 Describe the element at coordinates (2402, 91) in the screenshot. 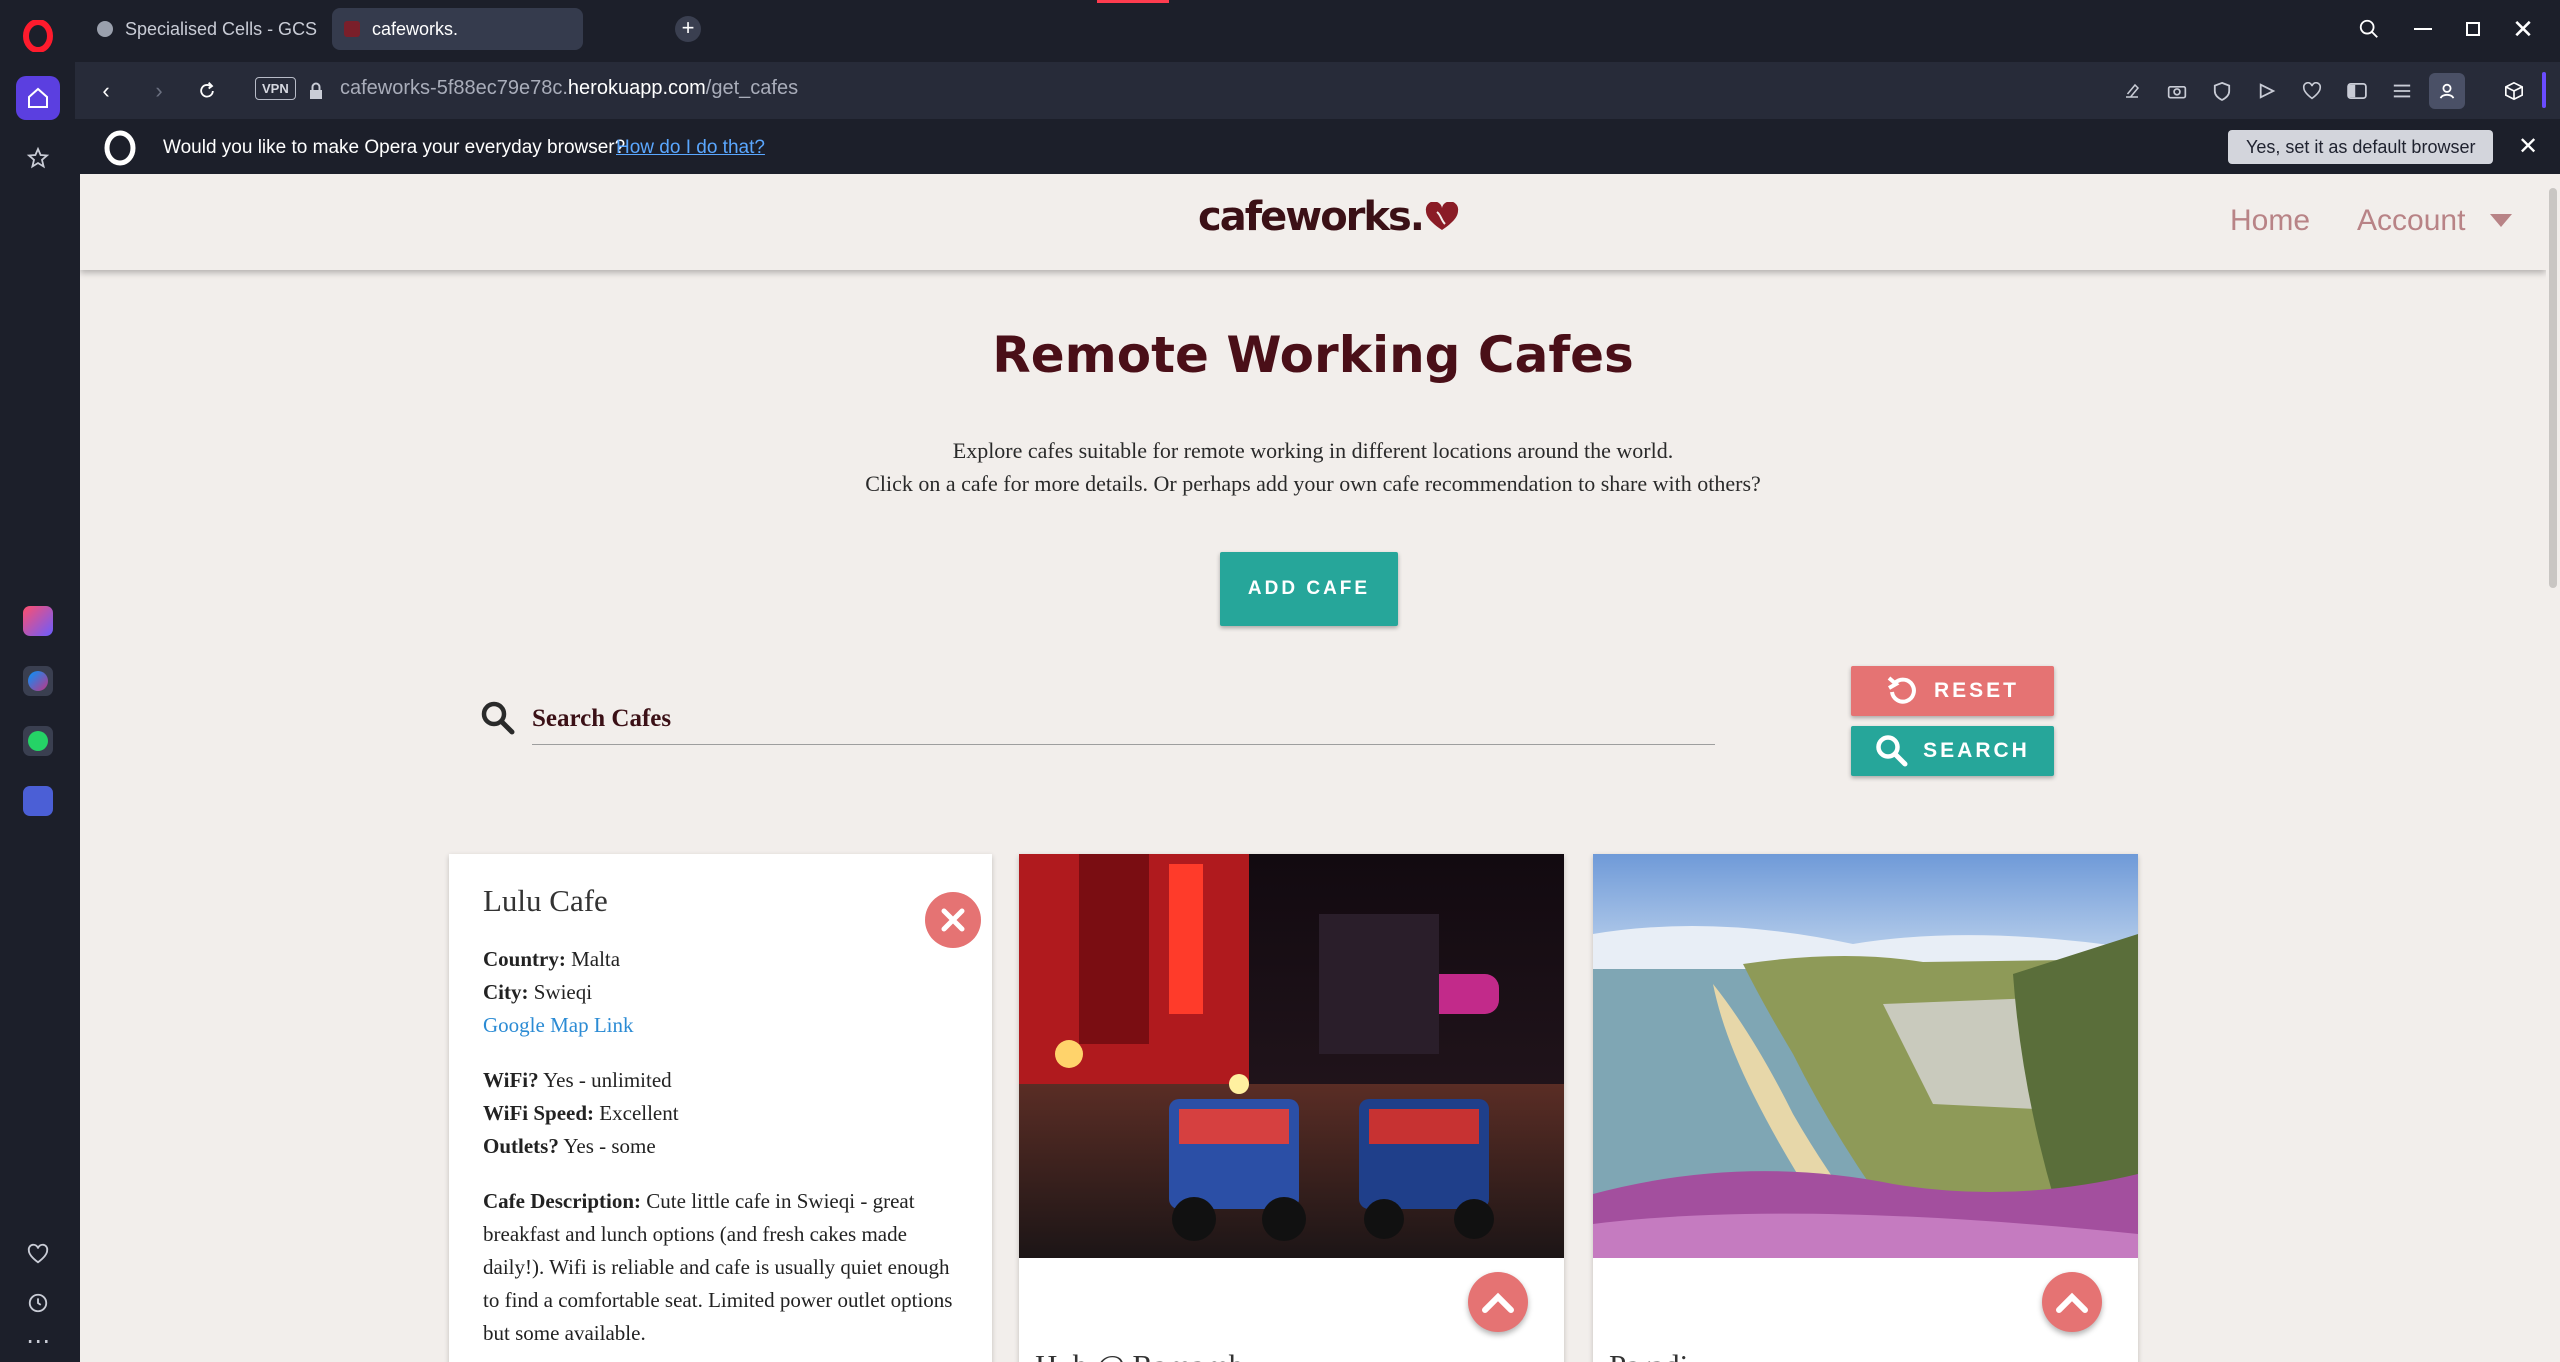

I see `easy-setup-icon` at that location.